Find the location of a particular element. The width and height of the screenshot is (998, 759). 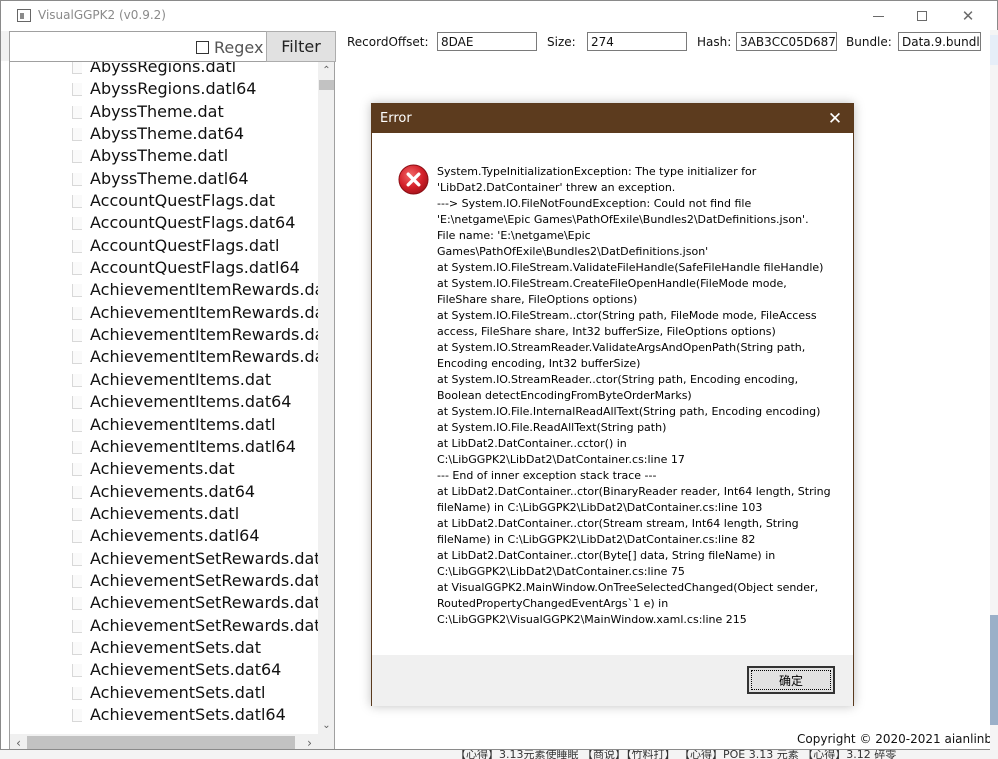

error-line: FileShare share, FileOptions options) is located at coordinates (537, 299).